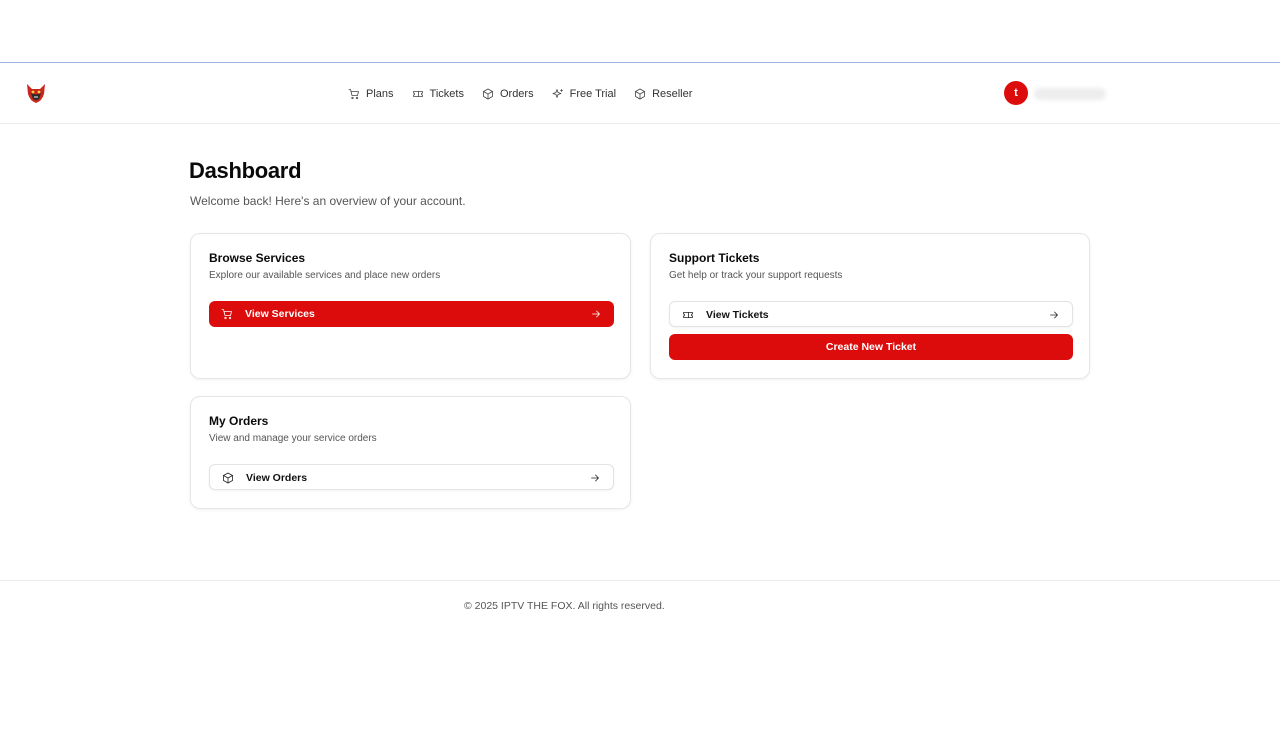  I want to click on user-avatar: t, so click(1016, 93).